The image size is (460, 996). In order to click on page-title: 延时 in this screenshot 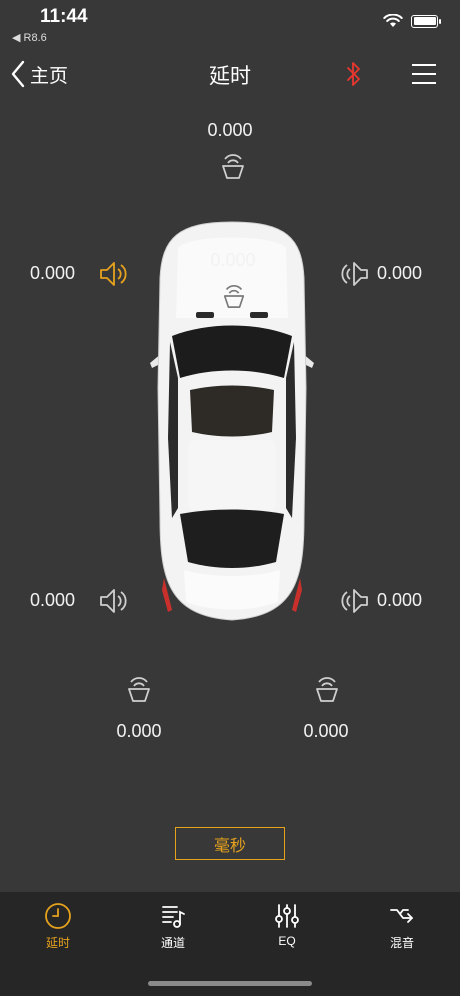, I will do `click(230, 76)`.